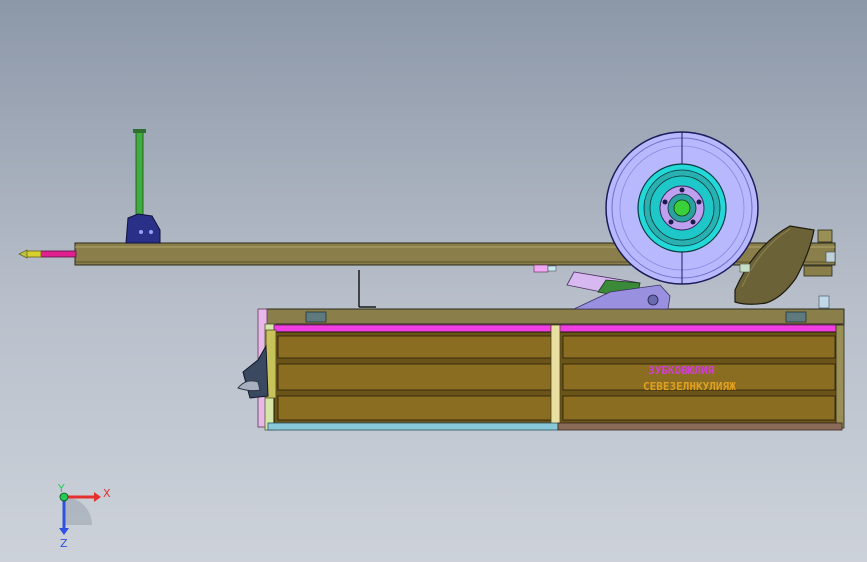 Image resolution: width=867 pixels, height=562 pixels. Describe the element at coordinates (64, 531) in the screenshot. I see `z-axis-arrow-icon` at that location.